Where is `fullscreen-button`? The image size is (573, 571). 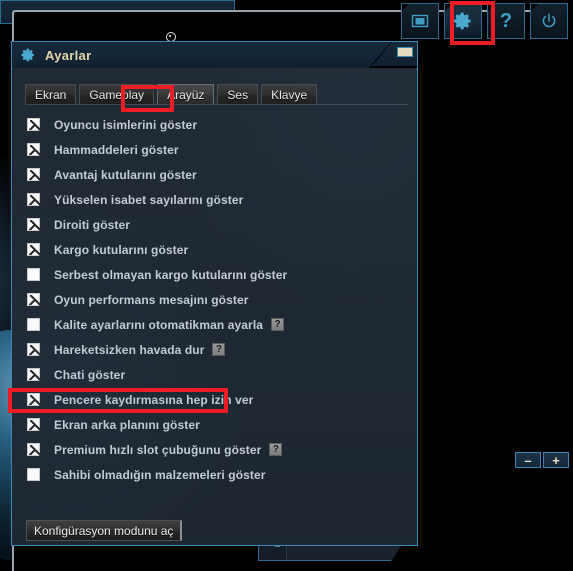
fullscreen-button is located at coordinates (420, 21).